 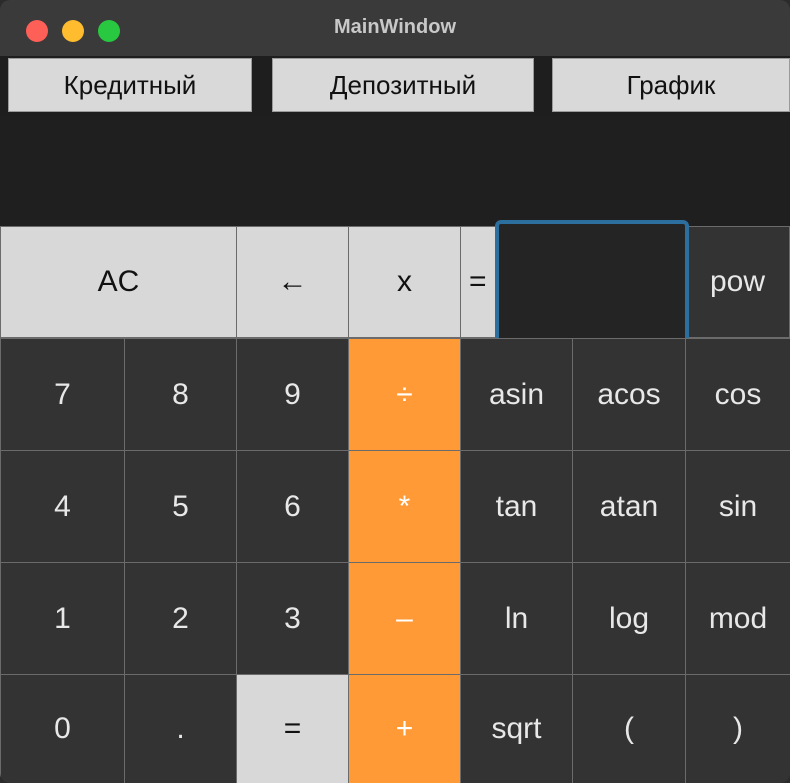 I want to click on calculator-display, so click(x=395, y=171).